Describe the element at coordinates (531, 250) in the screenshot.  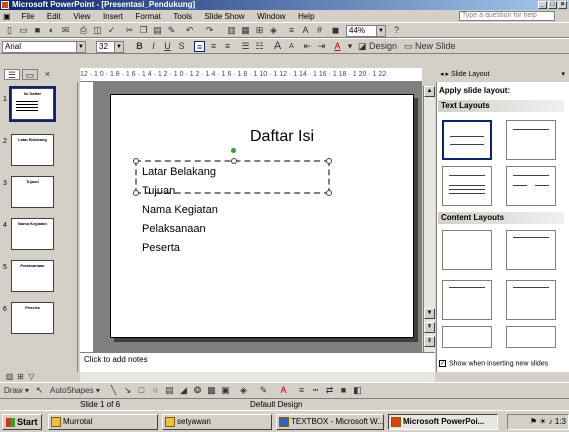
I see `layout-content` at that location.